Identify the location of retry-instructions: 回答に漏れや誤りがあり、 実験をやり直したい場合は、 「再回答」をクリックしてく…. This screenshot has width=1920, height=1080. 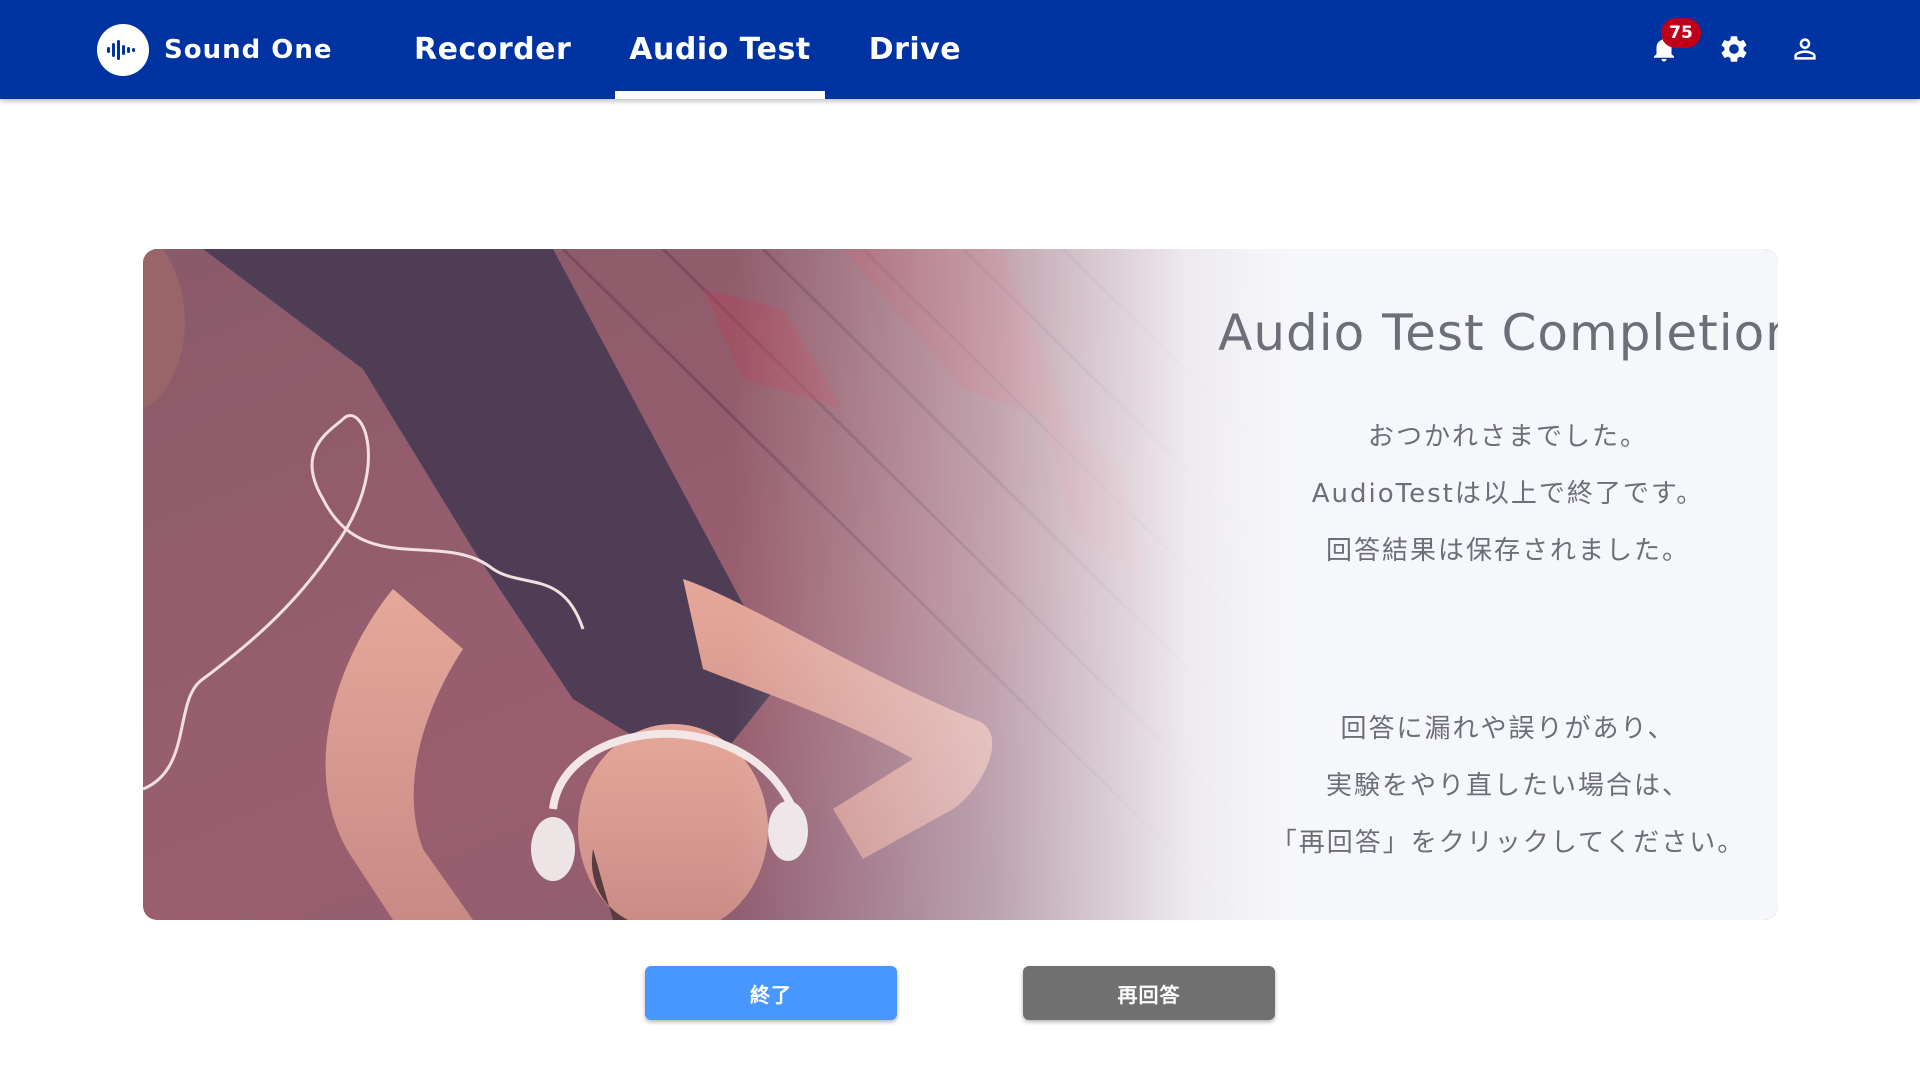
(1435, 786).